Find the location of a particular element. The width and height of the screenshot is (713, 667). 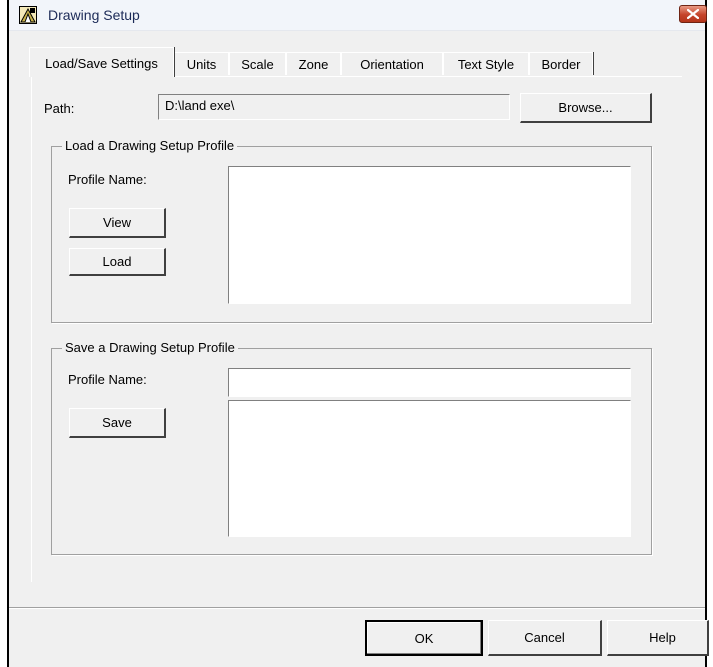

load-profile-name-label: Profile Name: is located at coordinates (107, 179).